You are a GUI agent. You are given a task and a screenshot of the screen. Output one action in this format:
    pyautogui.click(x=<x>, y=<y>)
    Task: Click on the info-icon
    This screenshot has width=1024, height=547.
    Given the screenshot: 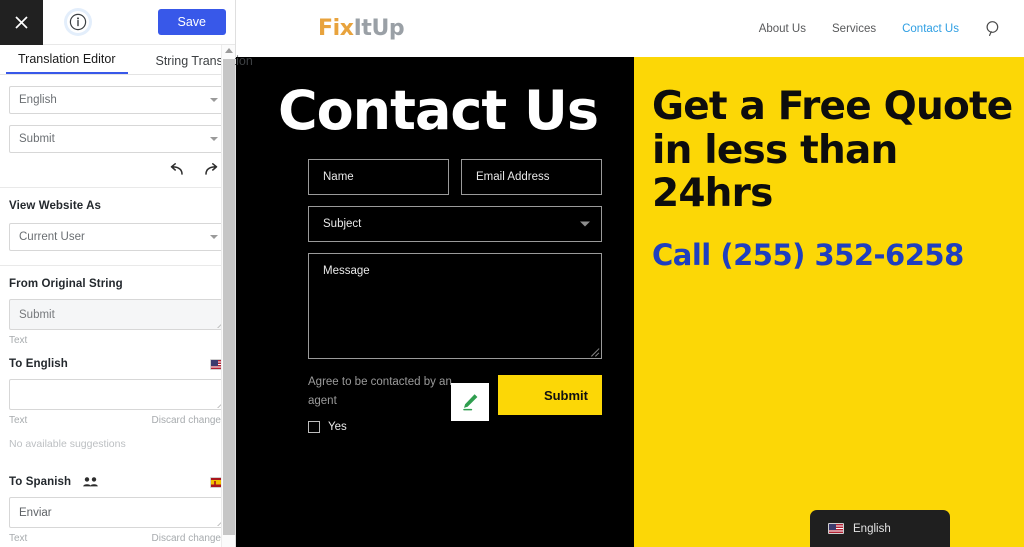 What is the action you would take?
    pyautogui.click(x=78, y=22)
    